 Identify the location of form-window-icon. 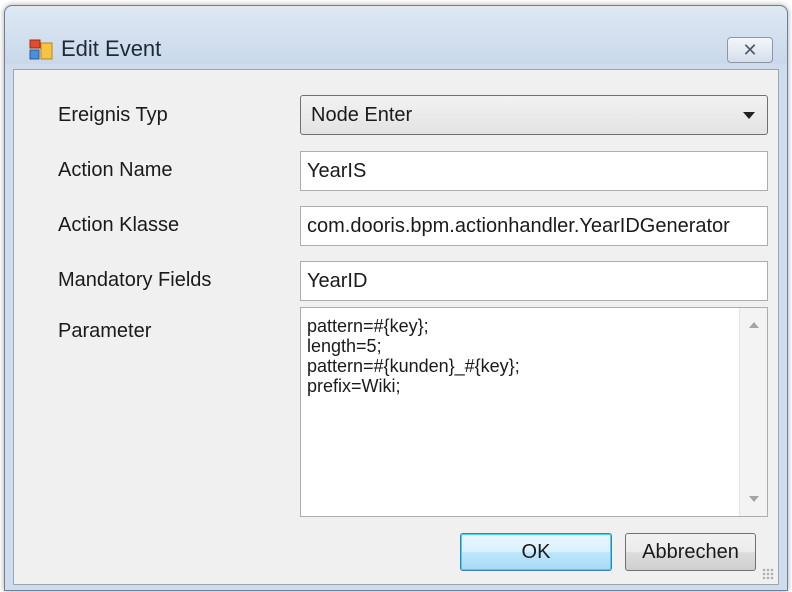
(41, 49).